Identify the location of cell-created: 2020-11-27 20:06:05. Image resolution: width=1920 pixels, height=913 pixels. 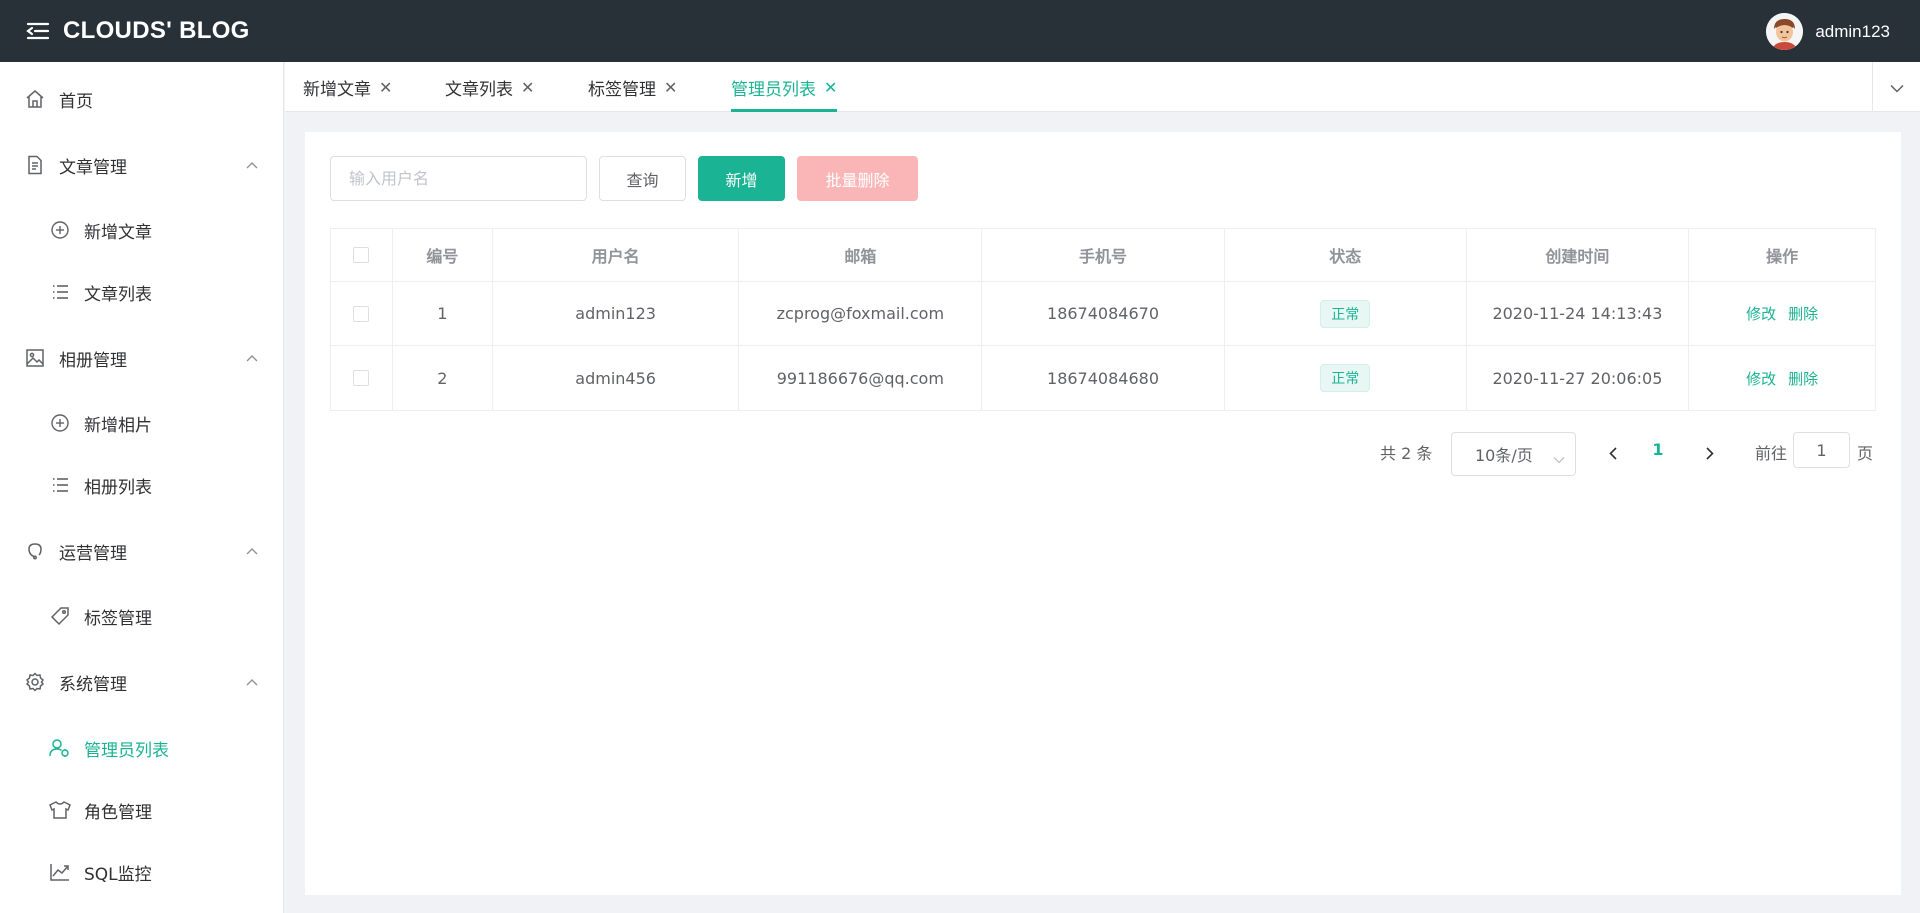
(1578, 378).